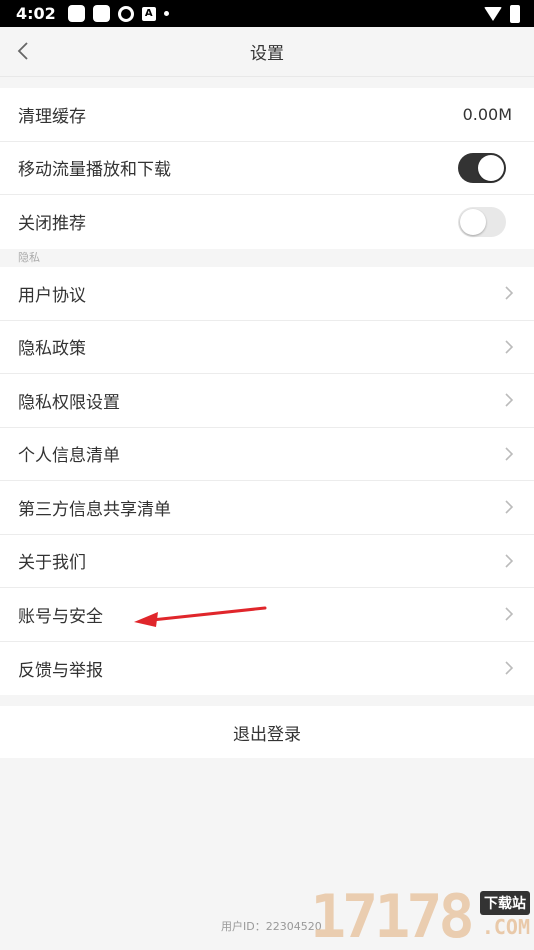 The image size is (534, 950). I want to click on status-icons-left: A, so click(118, 13).